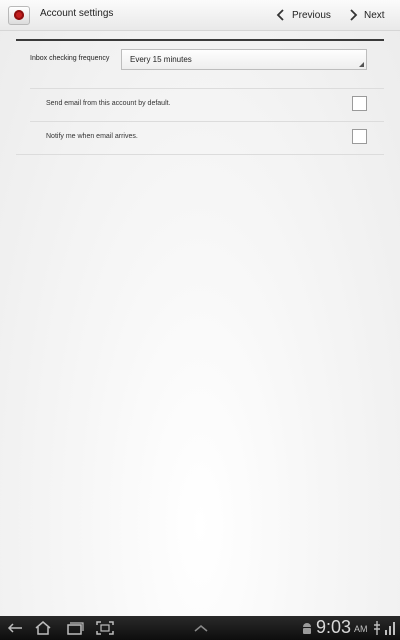 The width and height of the screenshot is (400, 640). Describe the element at coordinates (307, 628) in the screenshot. I see `android-icon` at that location.